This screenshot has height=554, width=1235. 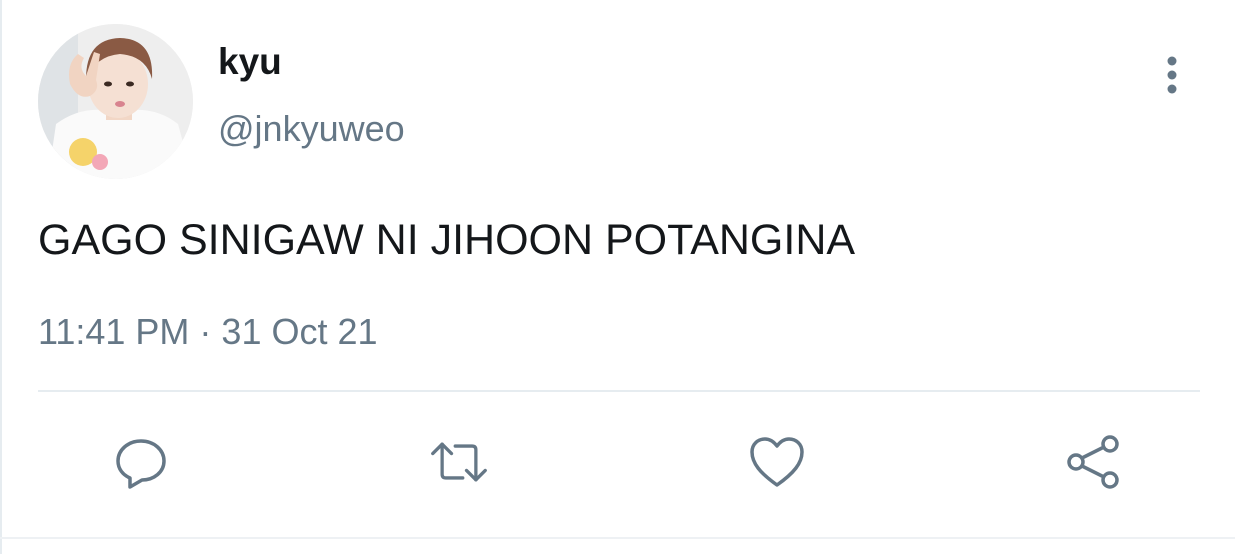 What do you see at coordinates (311, 129) in the screenshot?
I see `user-handle: @jnkyuweo` at bounding box center [311, 129].